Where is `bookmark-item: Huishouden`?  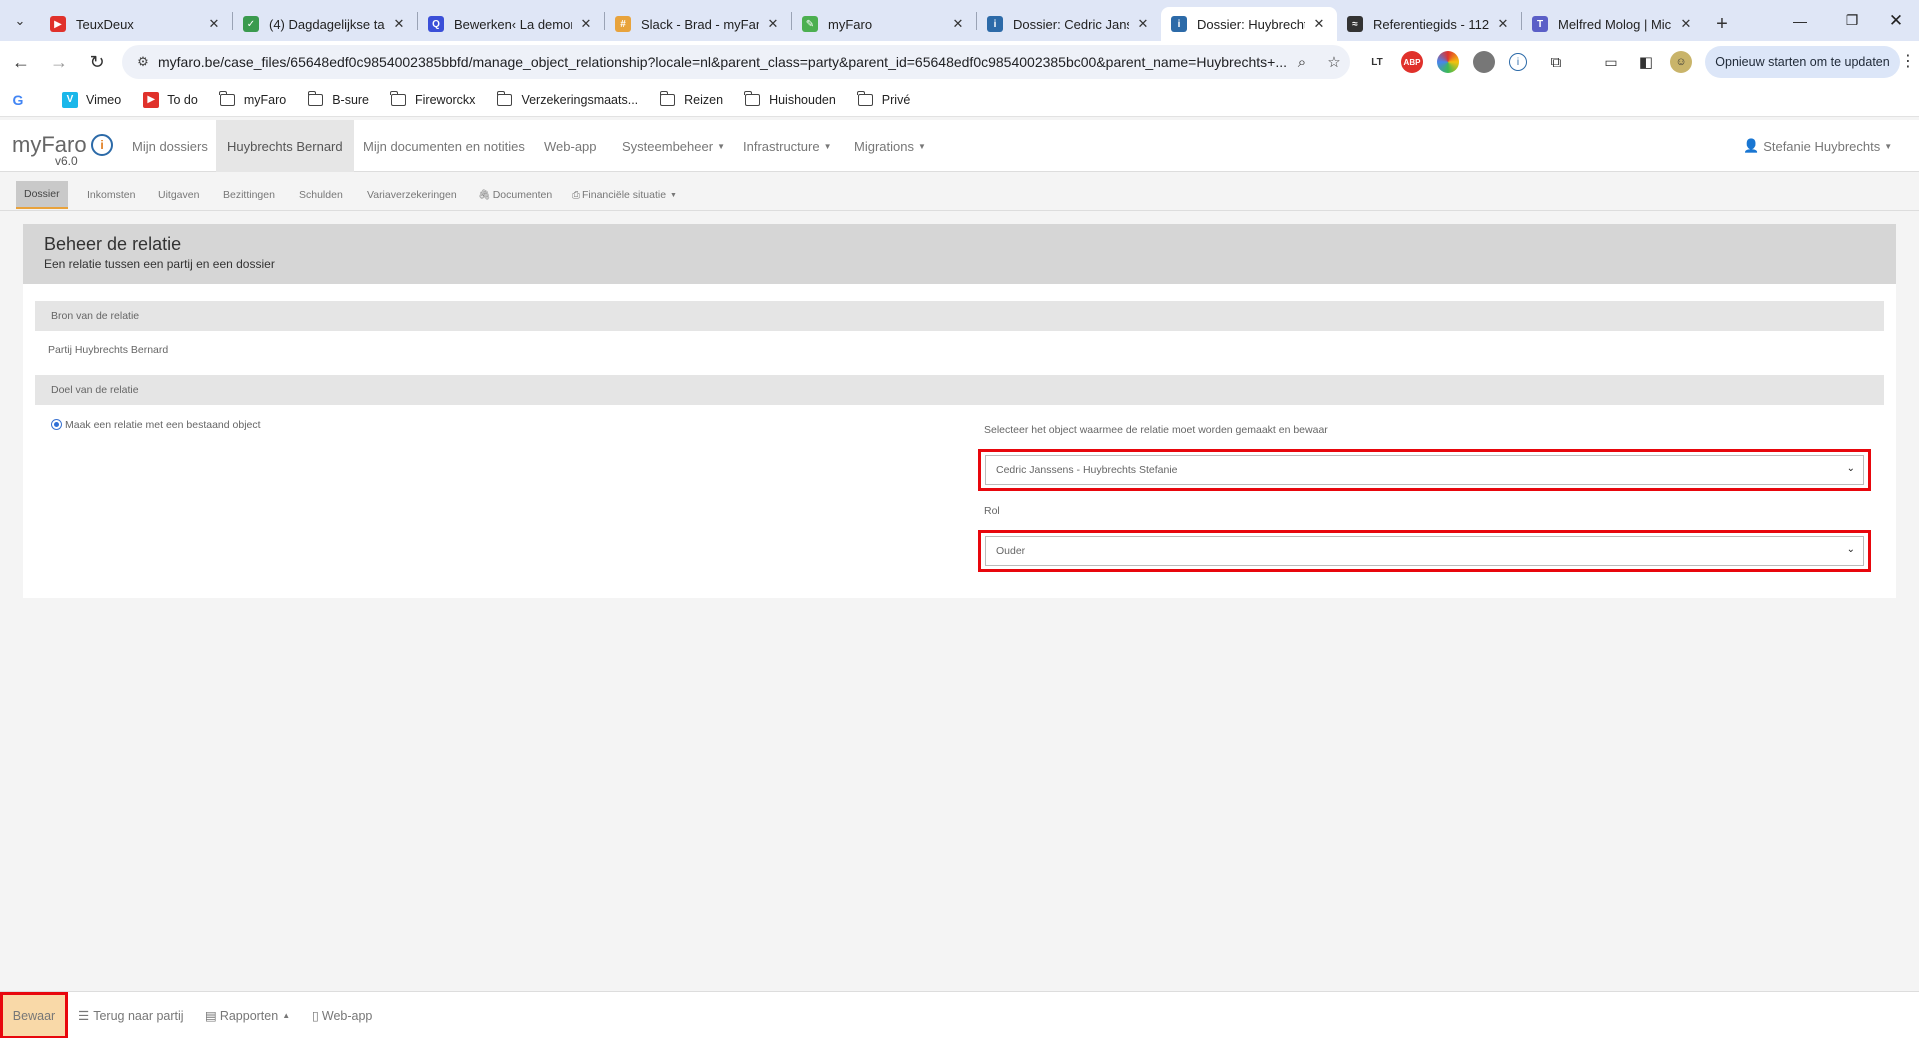
bookmark-item: Huishouden is located at coordinates (790, 98).